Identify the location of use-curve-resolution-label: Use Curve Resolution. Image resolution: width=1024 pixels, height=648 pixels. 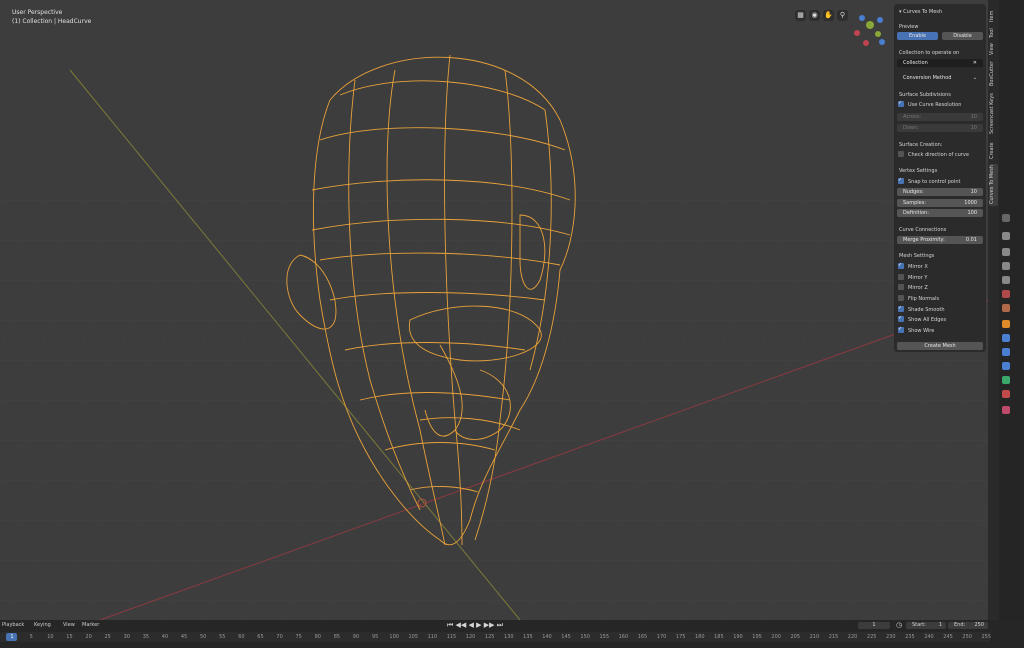
(935, 105).